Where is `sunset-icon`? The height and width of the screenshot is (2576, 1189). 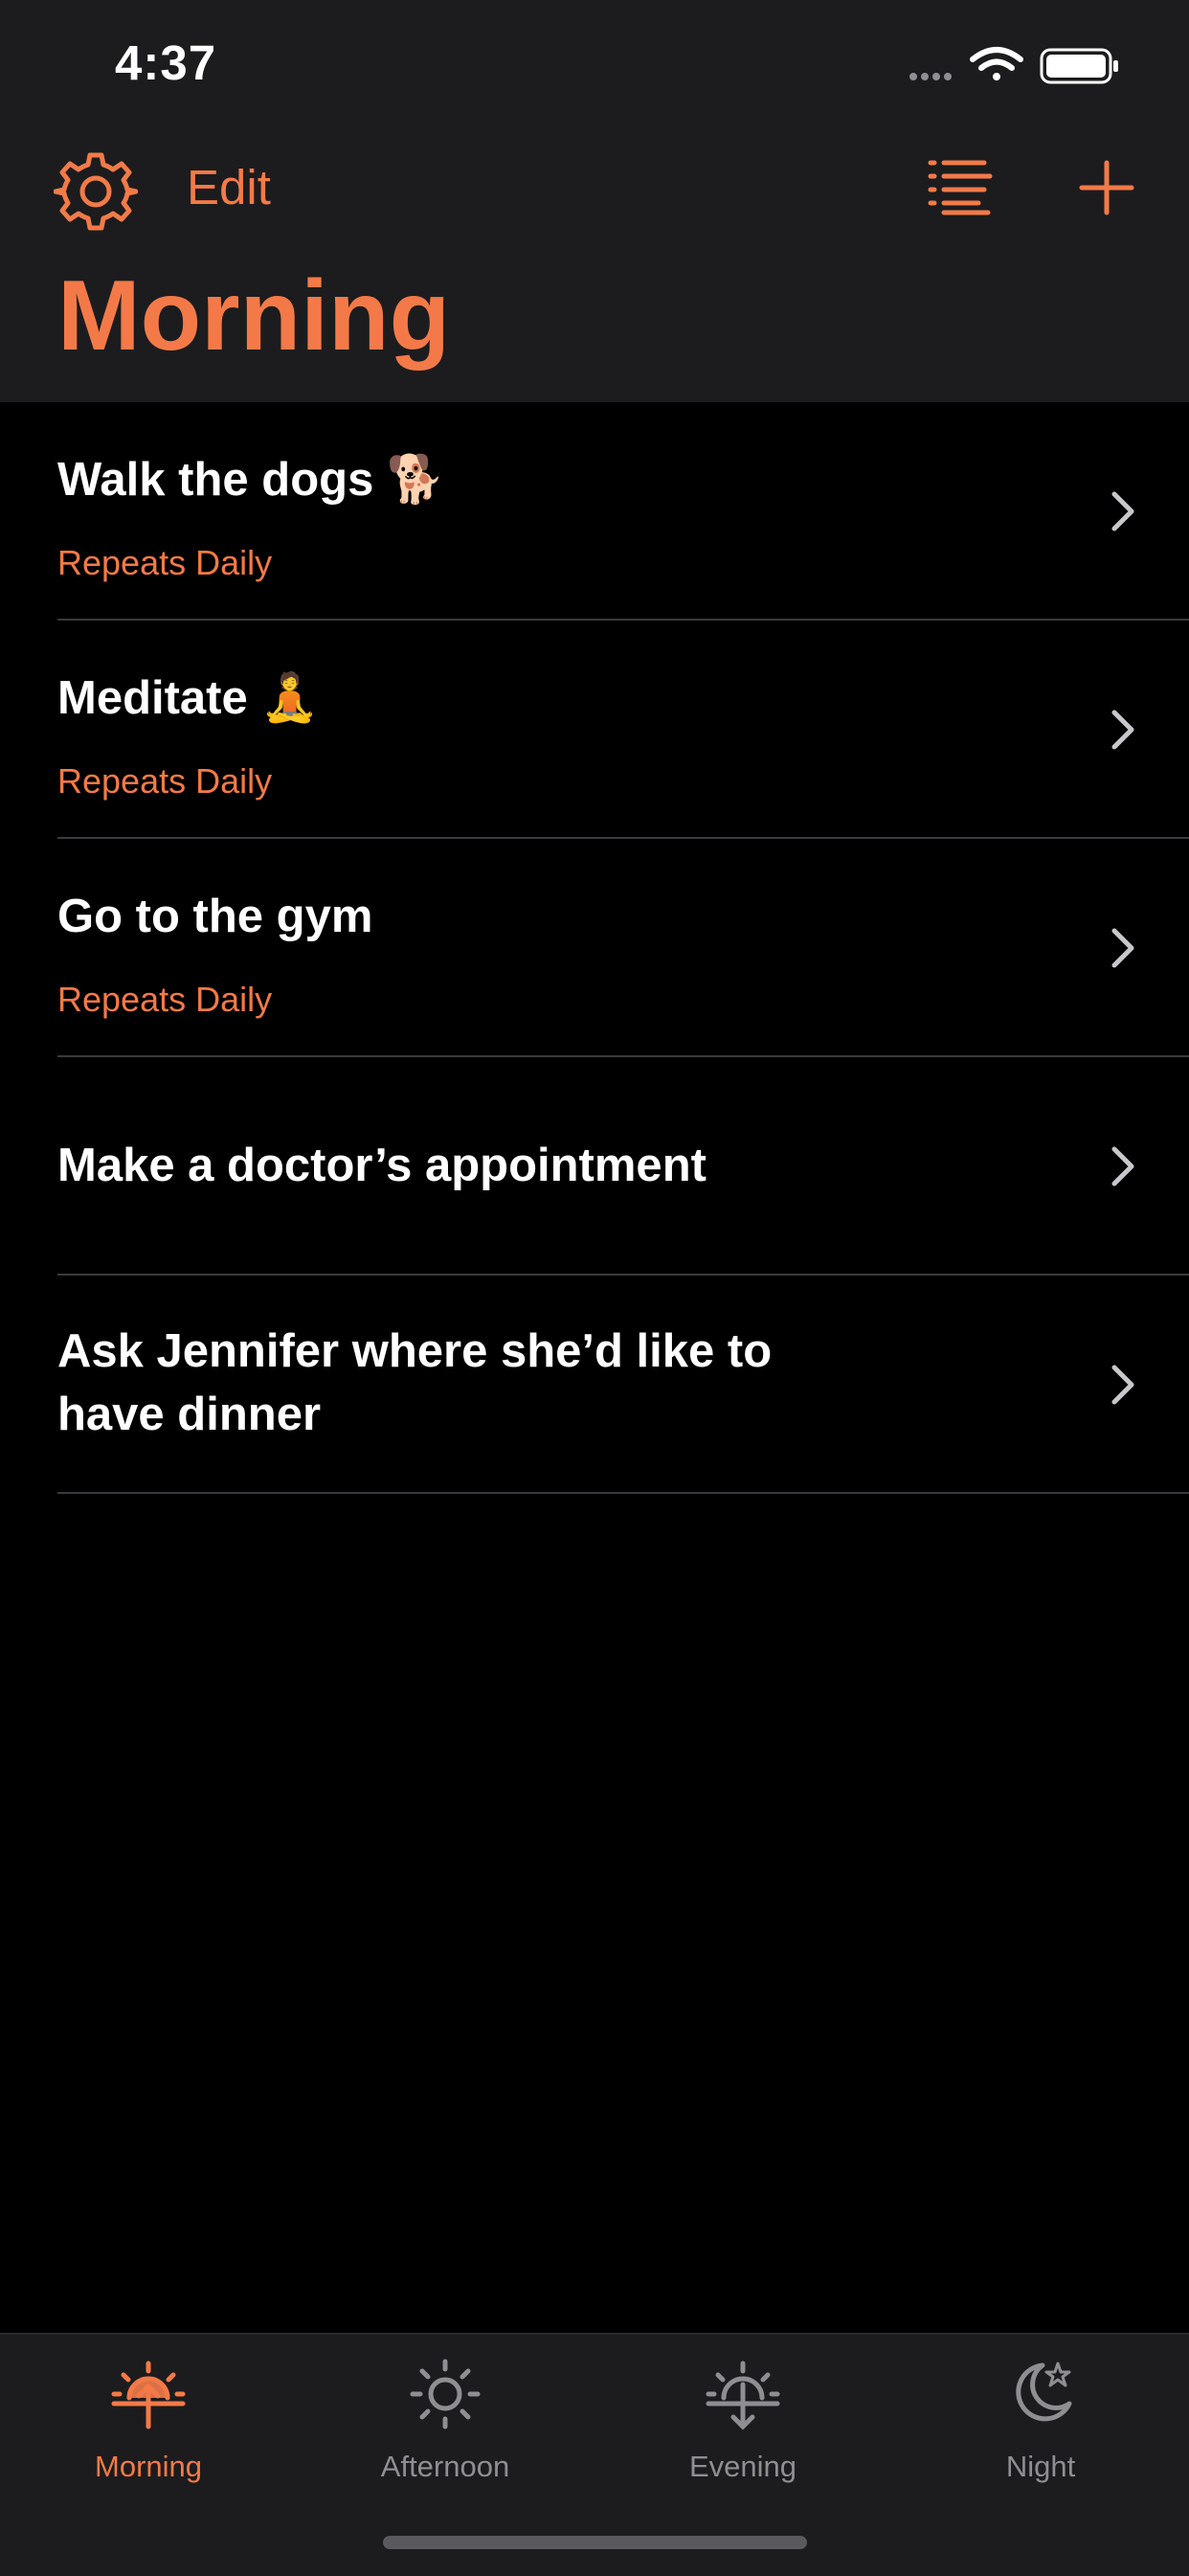 sunset-icon is located at coordinates (743, 2395).